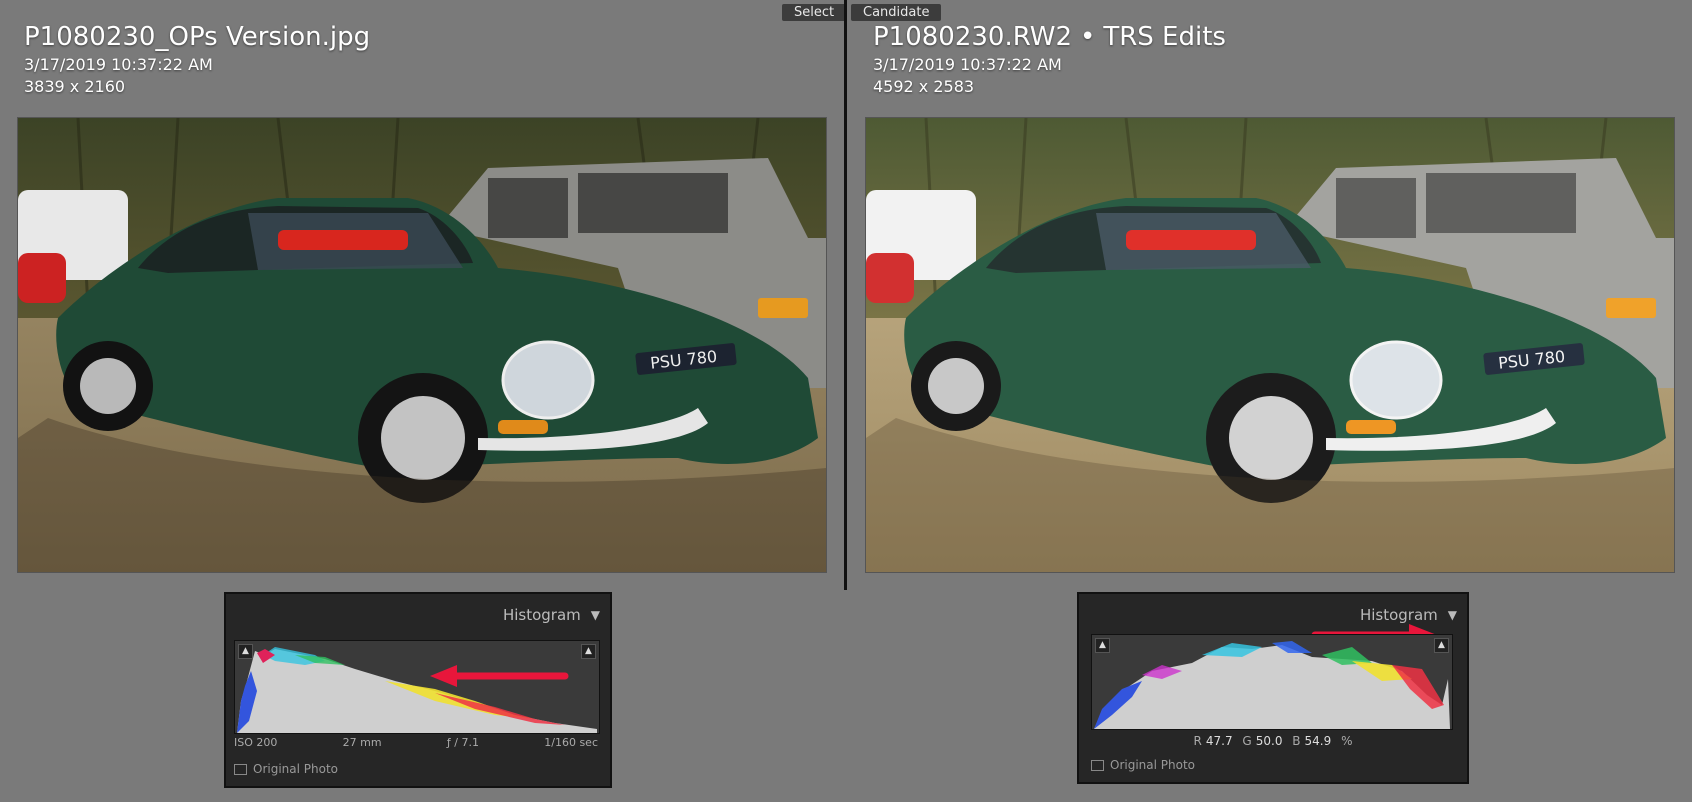  What do you see at coordinates (256, 742) in the screenshot?
I see `exif-iso: ISO 200` at bounding box center [256, 742].